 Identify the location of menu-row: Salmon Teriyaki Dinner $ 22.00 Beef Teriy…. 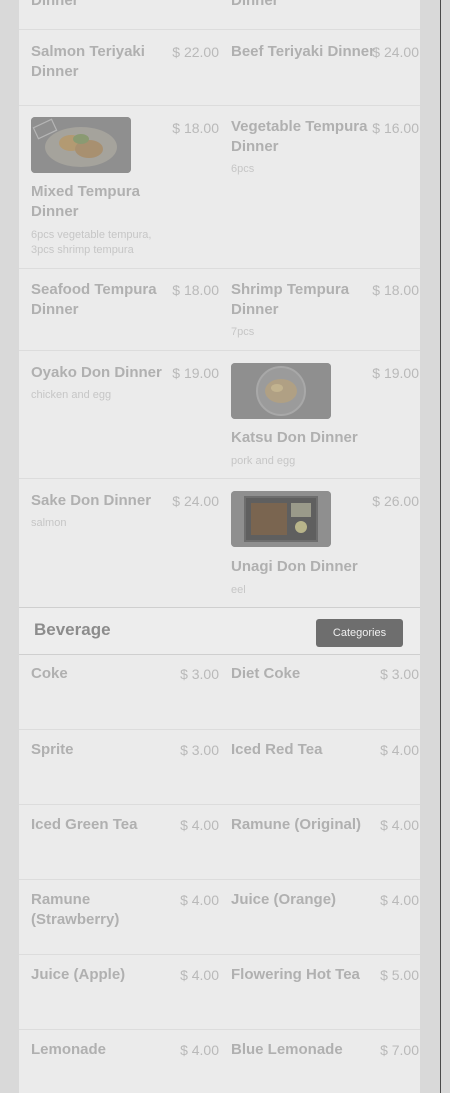
(219, 67).